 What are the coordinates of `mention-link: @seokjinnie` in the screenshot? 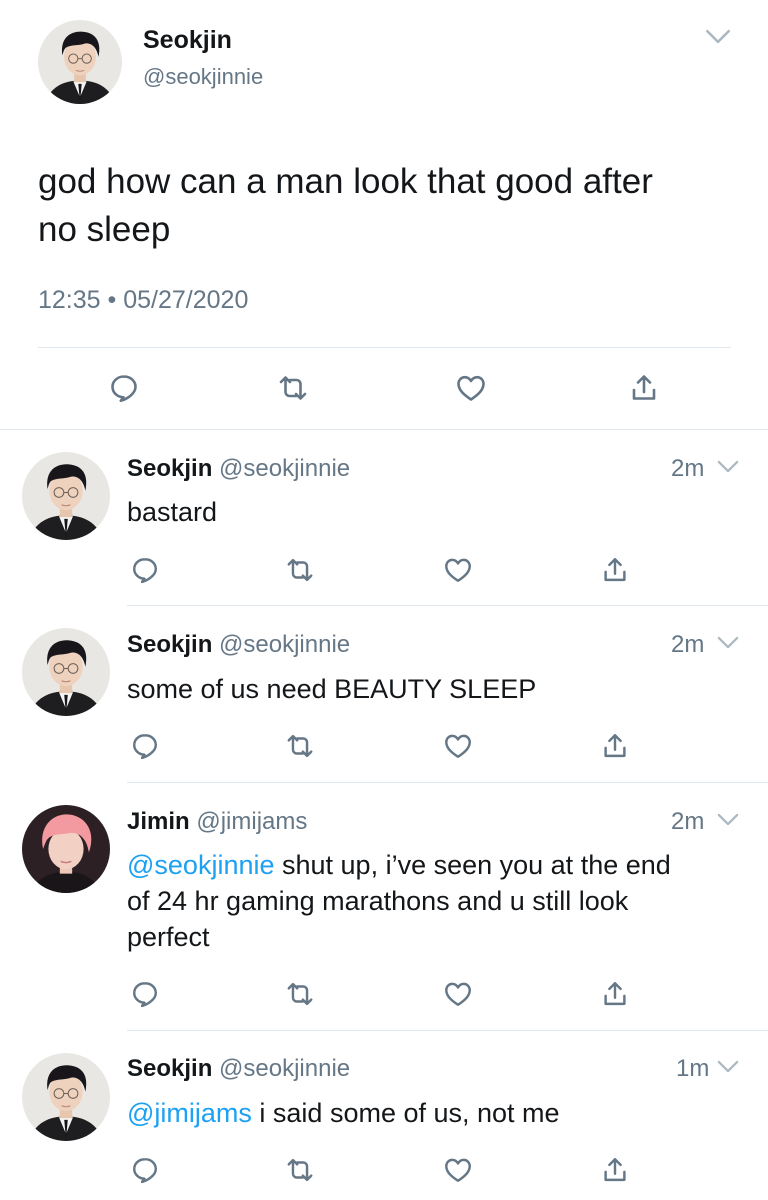 It's located at (201, 865).